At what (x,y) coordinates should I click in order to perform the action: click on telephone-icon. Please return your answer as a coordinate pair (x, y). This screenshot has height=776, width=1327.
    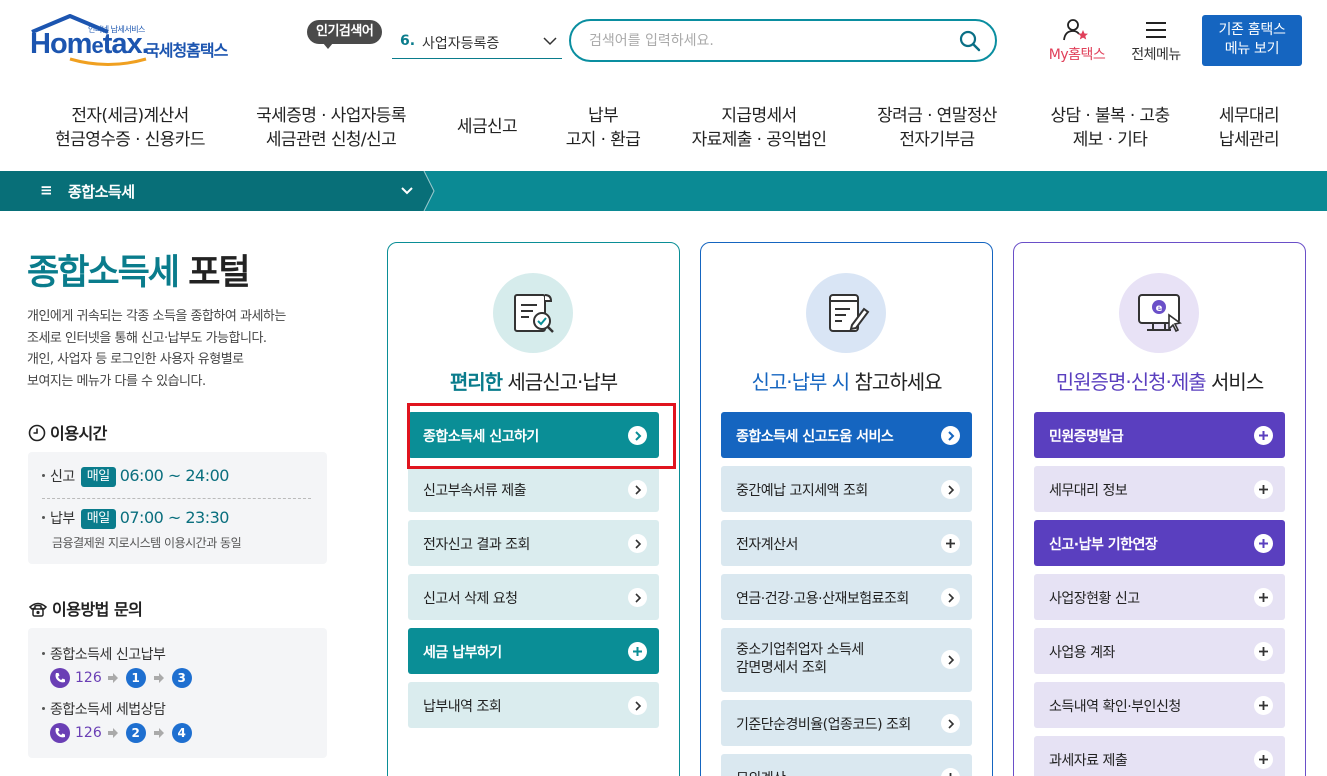
    Looking at the image, I should click on (38, 609).